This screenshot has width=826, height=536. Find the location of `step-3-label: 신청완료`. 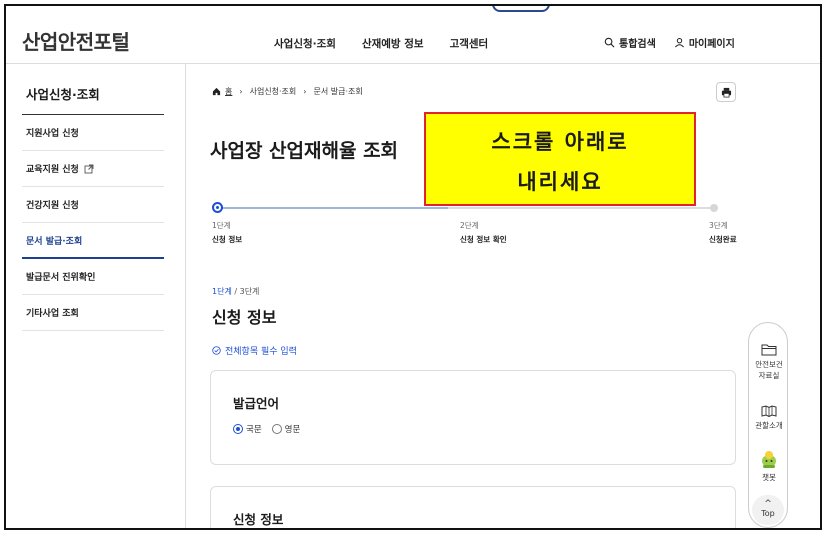

step-3-label: 신청완료 is located at coordinates (723, 239).